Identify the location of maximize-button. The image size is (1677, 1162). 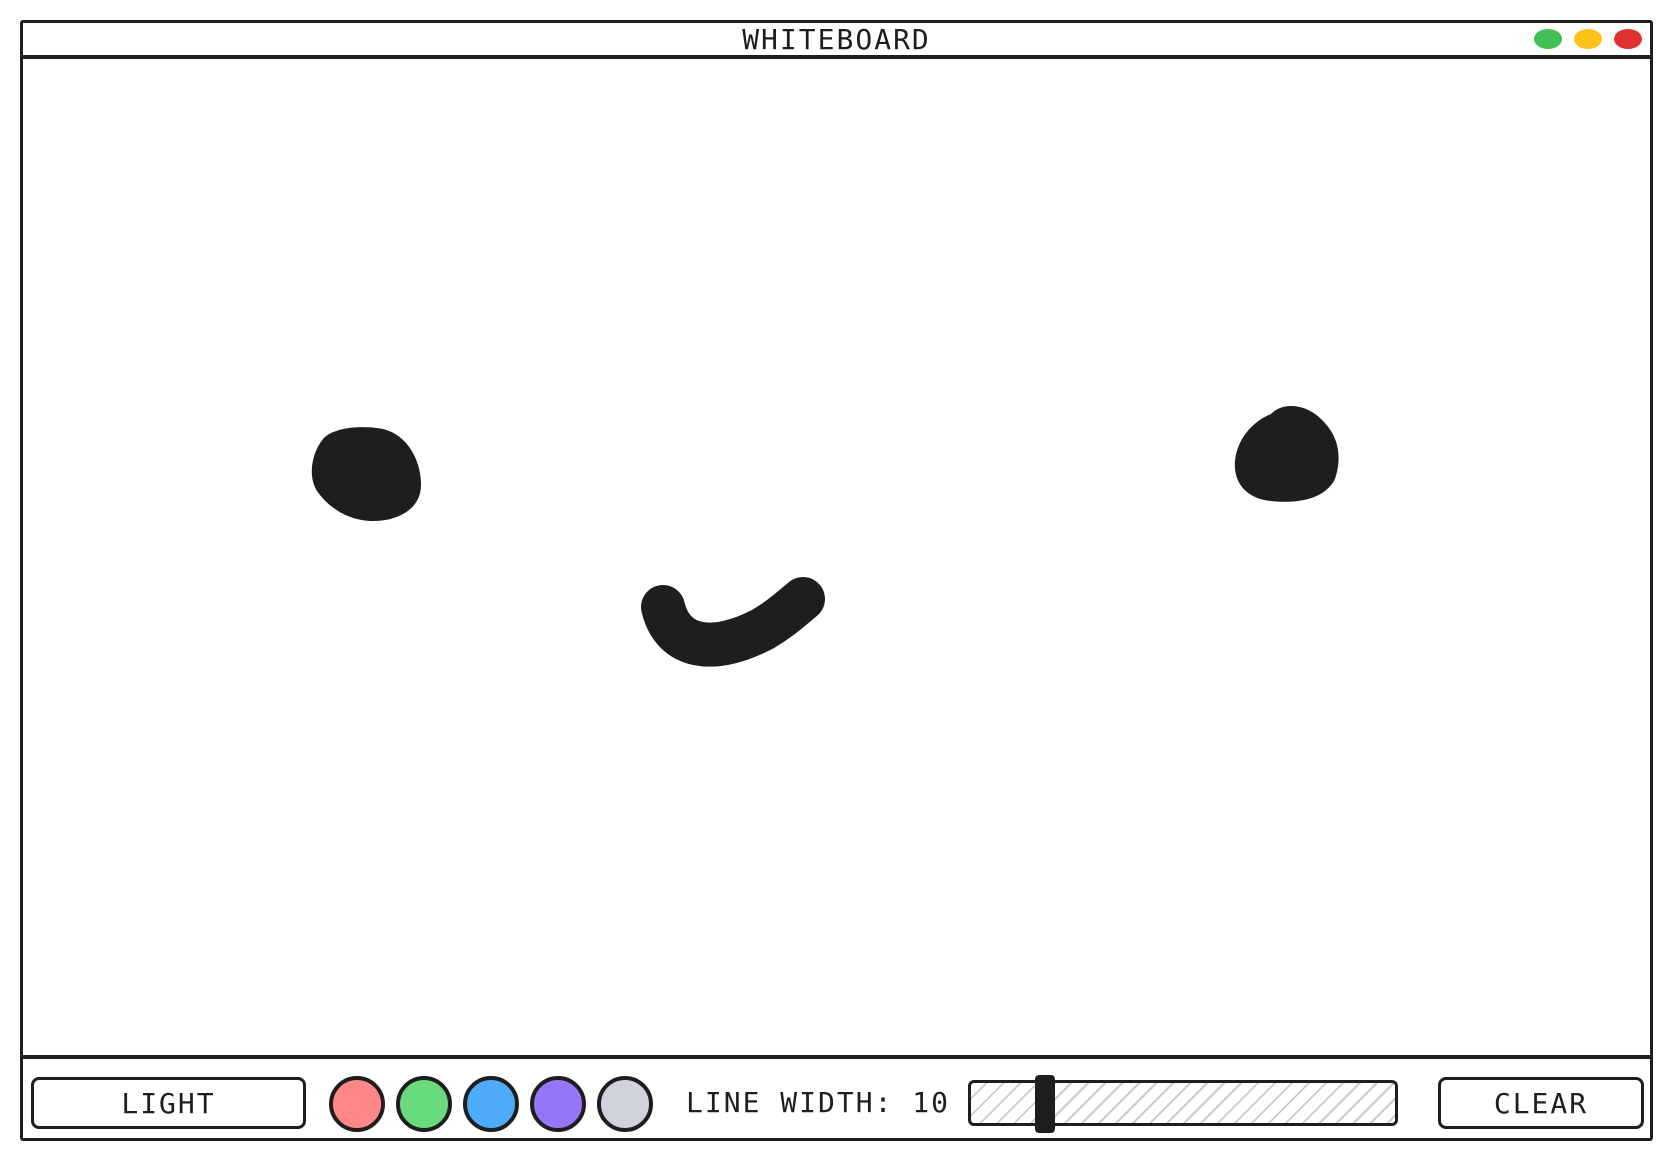
(1548, 39).